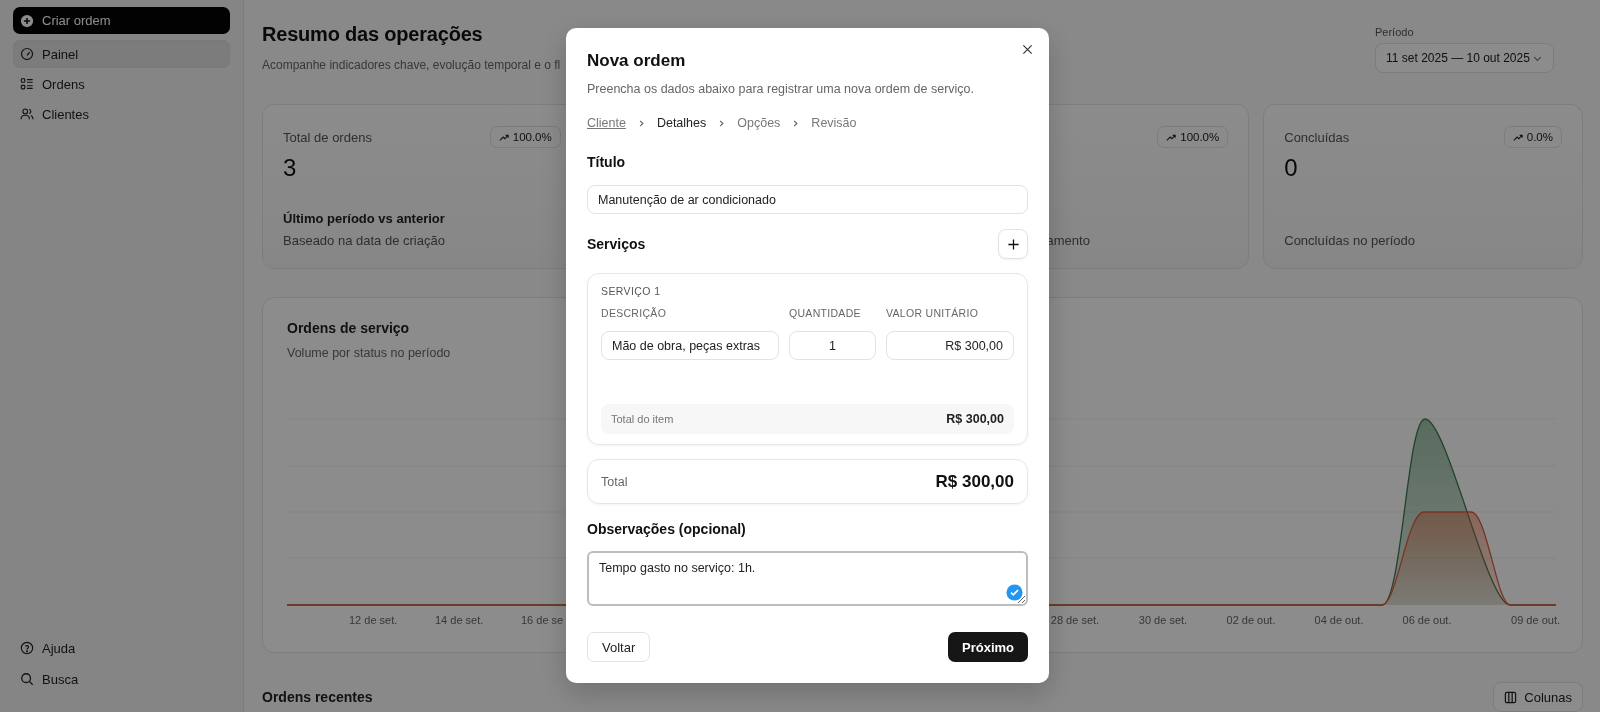 Image resolution: width=1600 pixels, height=712 pixels. What do you see at coordinates (1395, 32) in the screenshot?
I see `period-label: Período` at bounding box center [1395, 32].